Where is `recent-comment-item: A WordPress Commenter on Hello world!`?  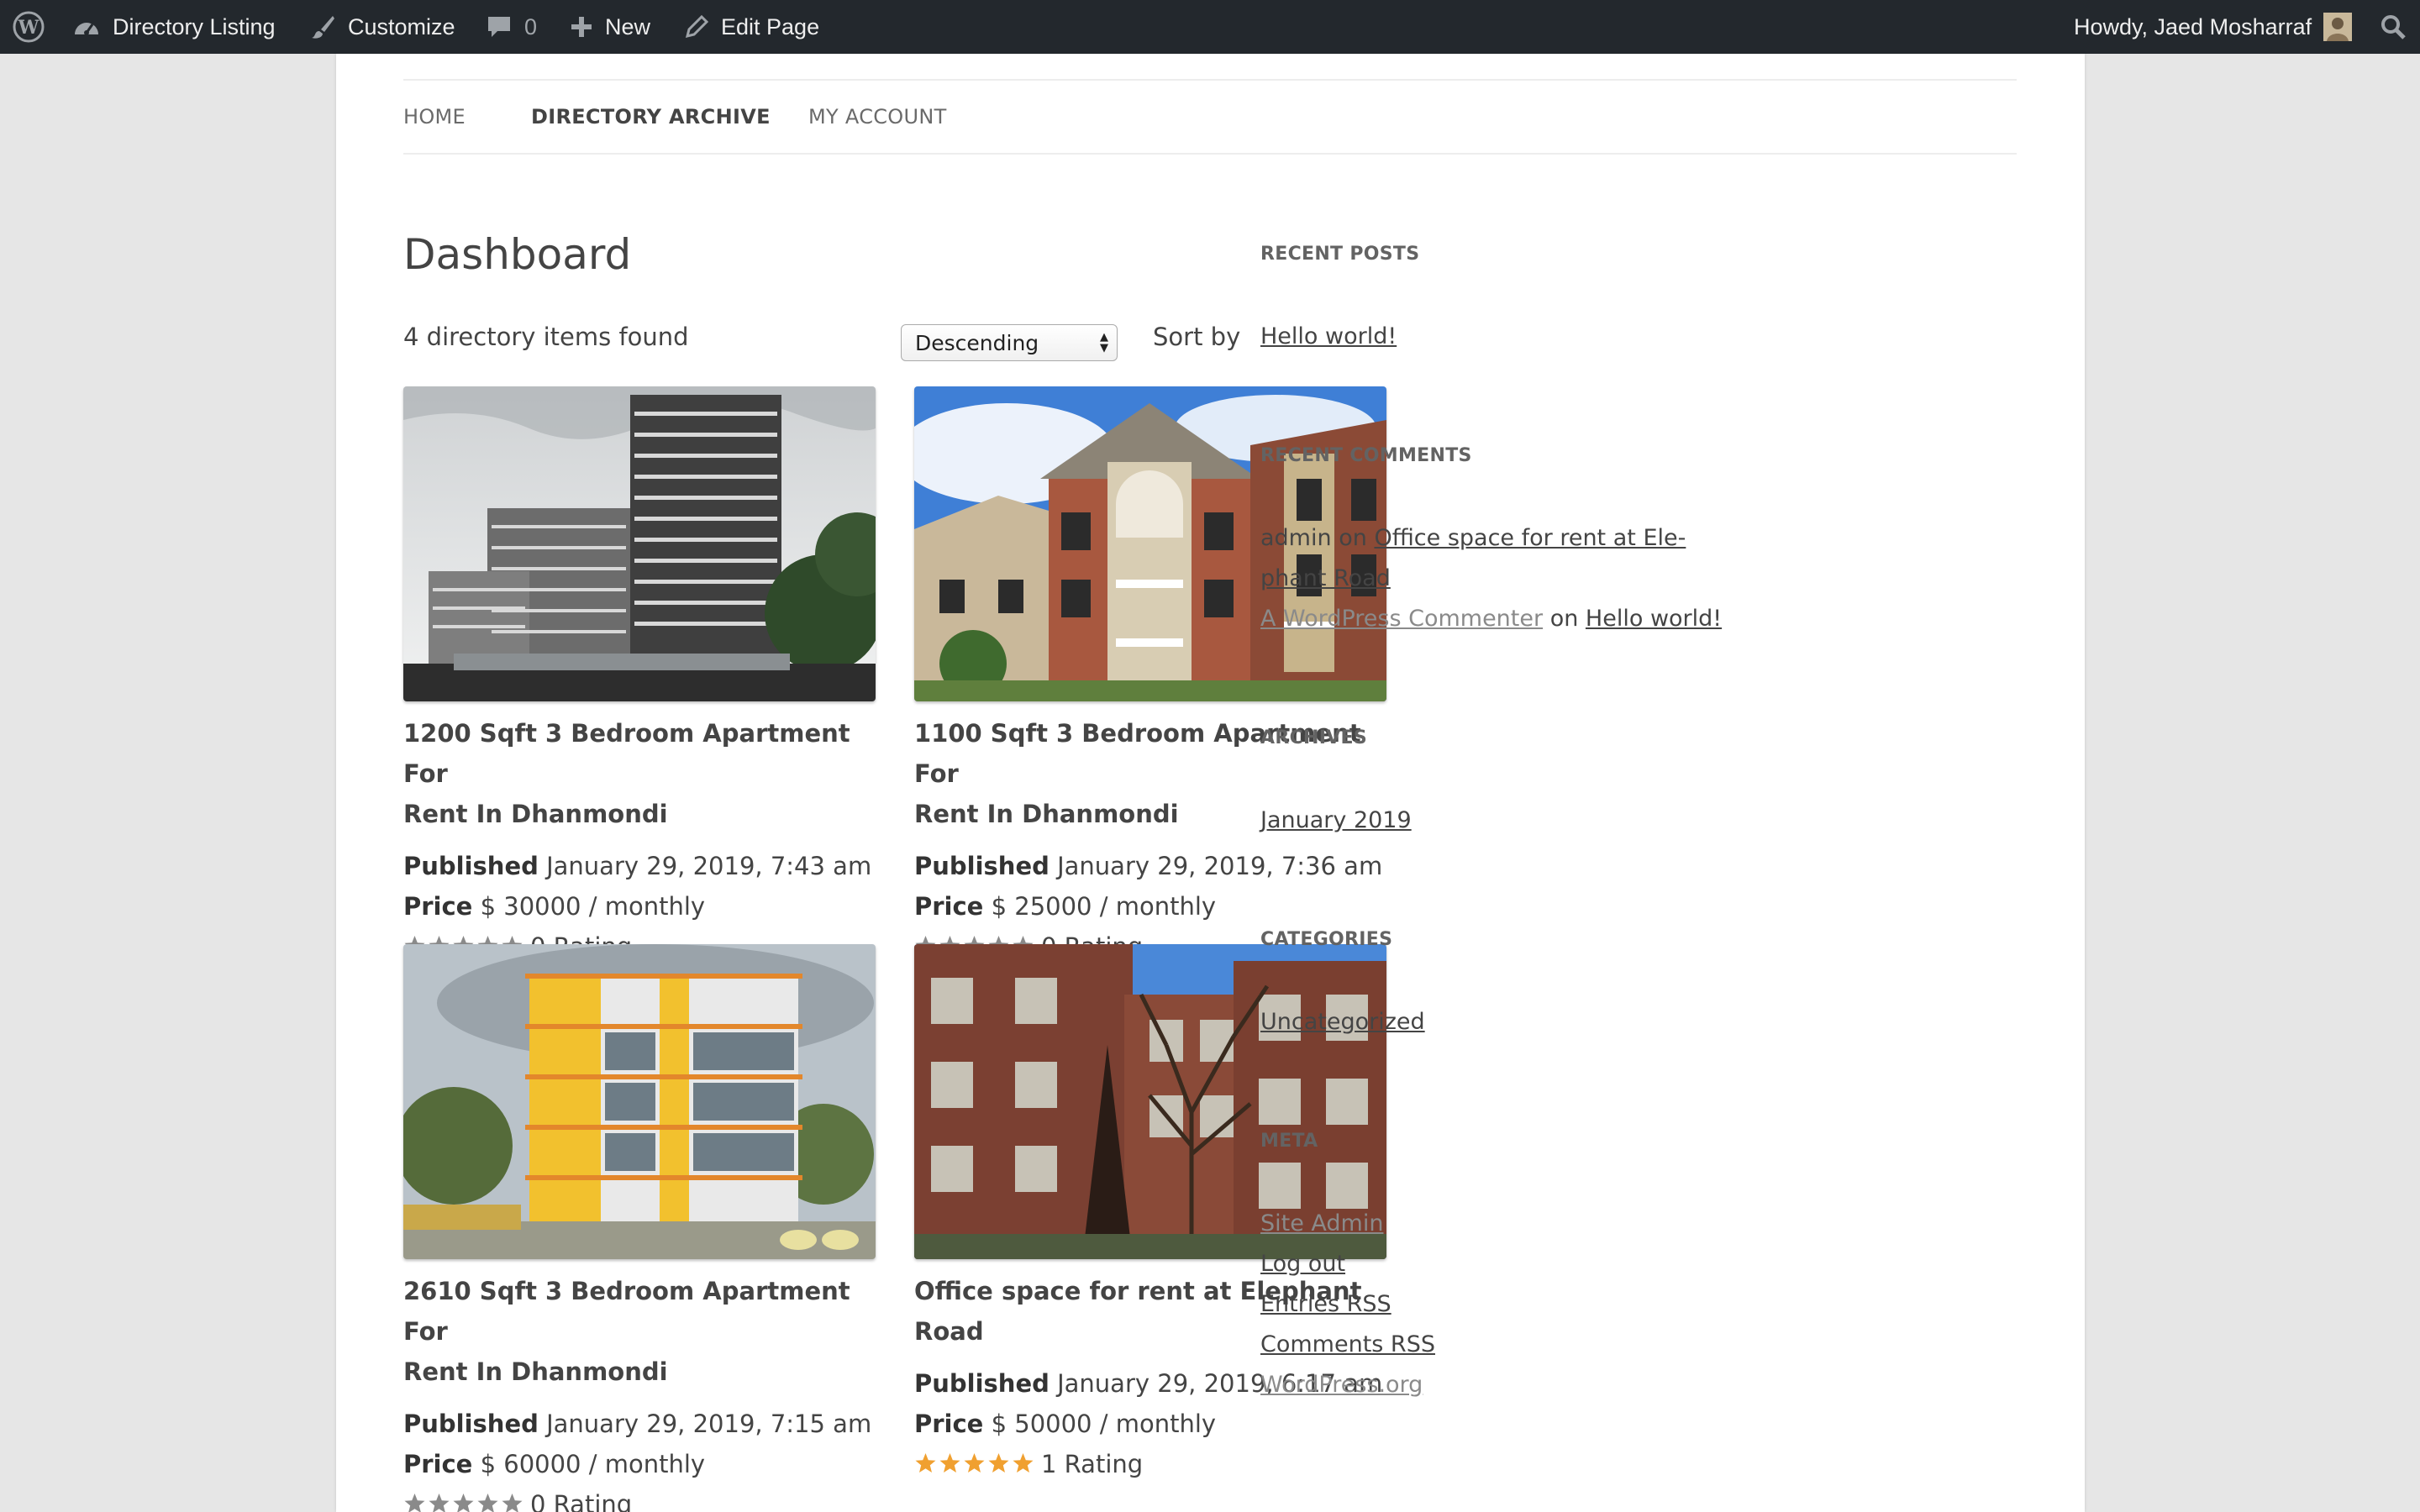 recent-comment-item: A WordPress Commenter on Hello world! is located at coordinates (1492, 619).